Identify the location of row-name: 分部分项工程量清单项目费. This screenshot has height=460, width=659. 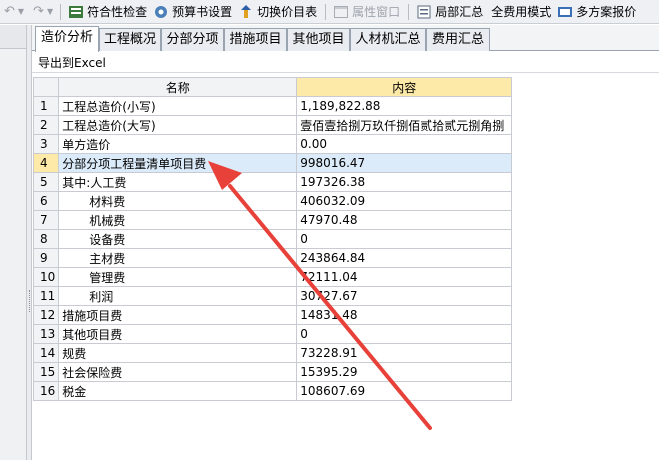
(178, 163).